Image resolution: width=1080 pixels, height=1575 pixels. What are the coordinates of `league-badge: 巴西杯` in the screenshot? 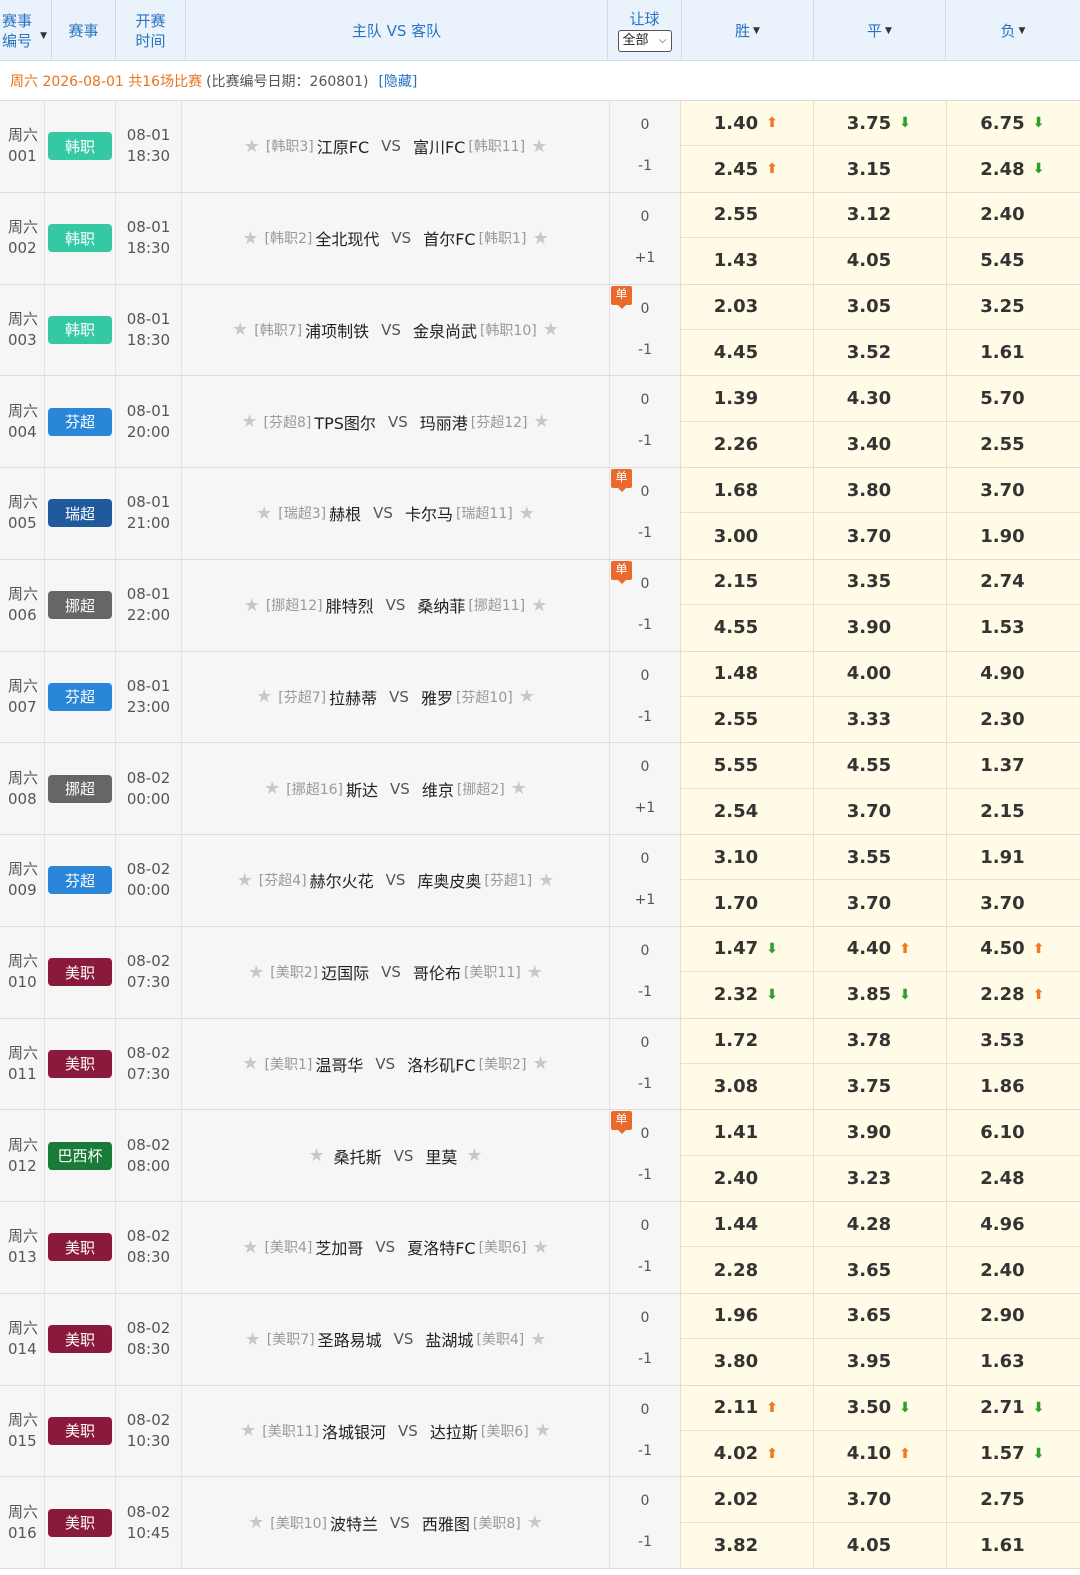 It's located at (80, 1155).